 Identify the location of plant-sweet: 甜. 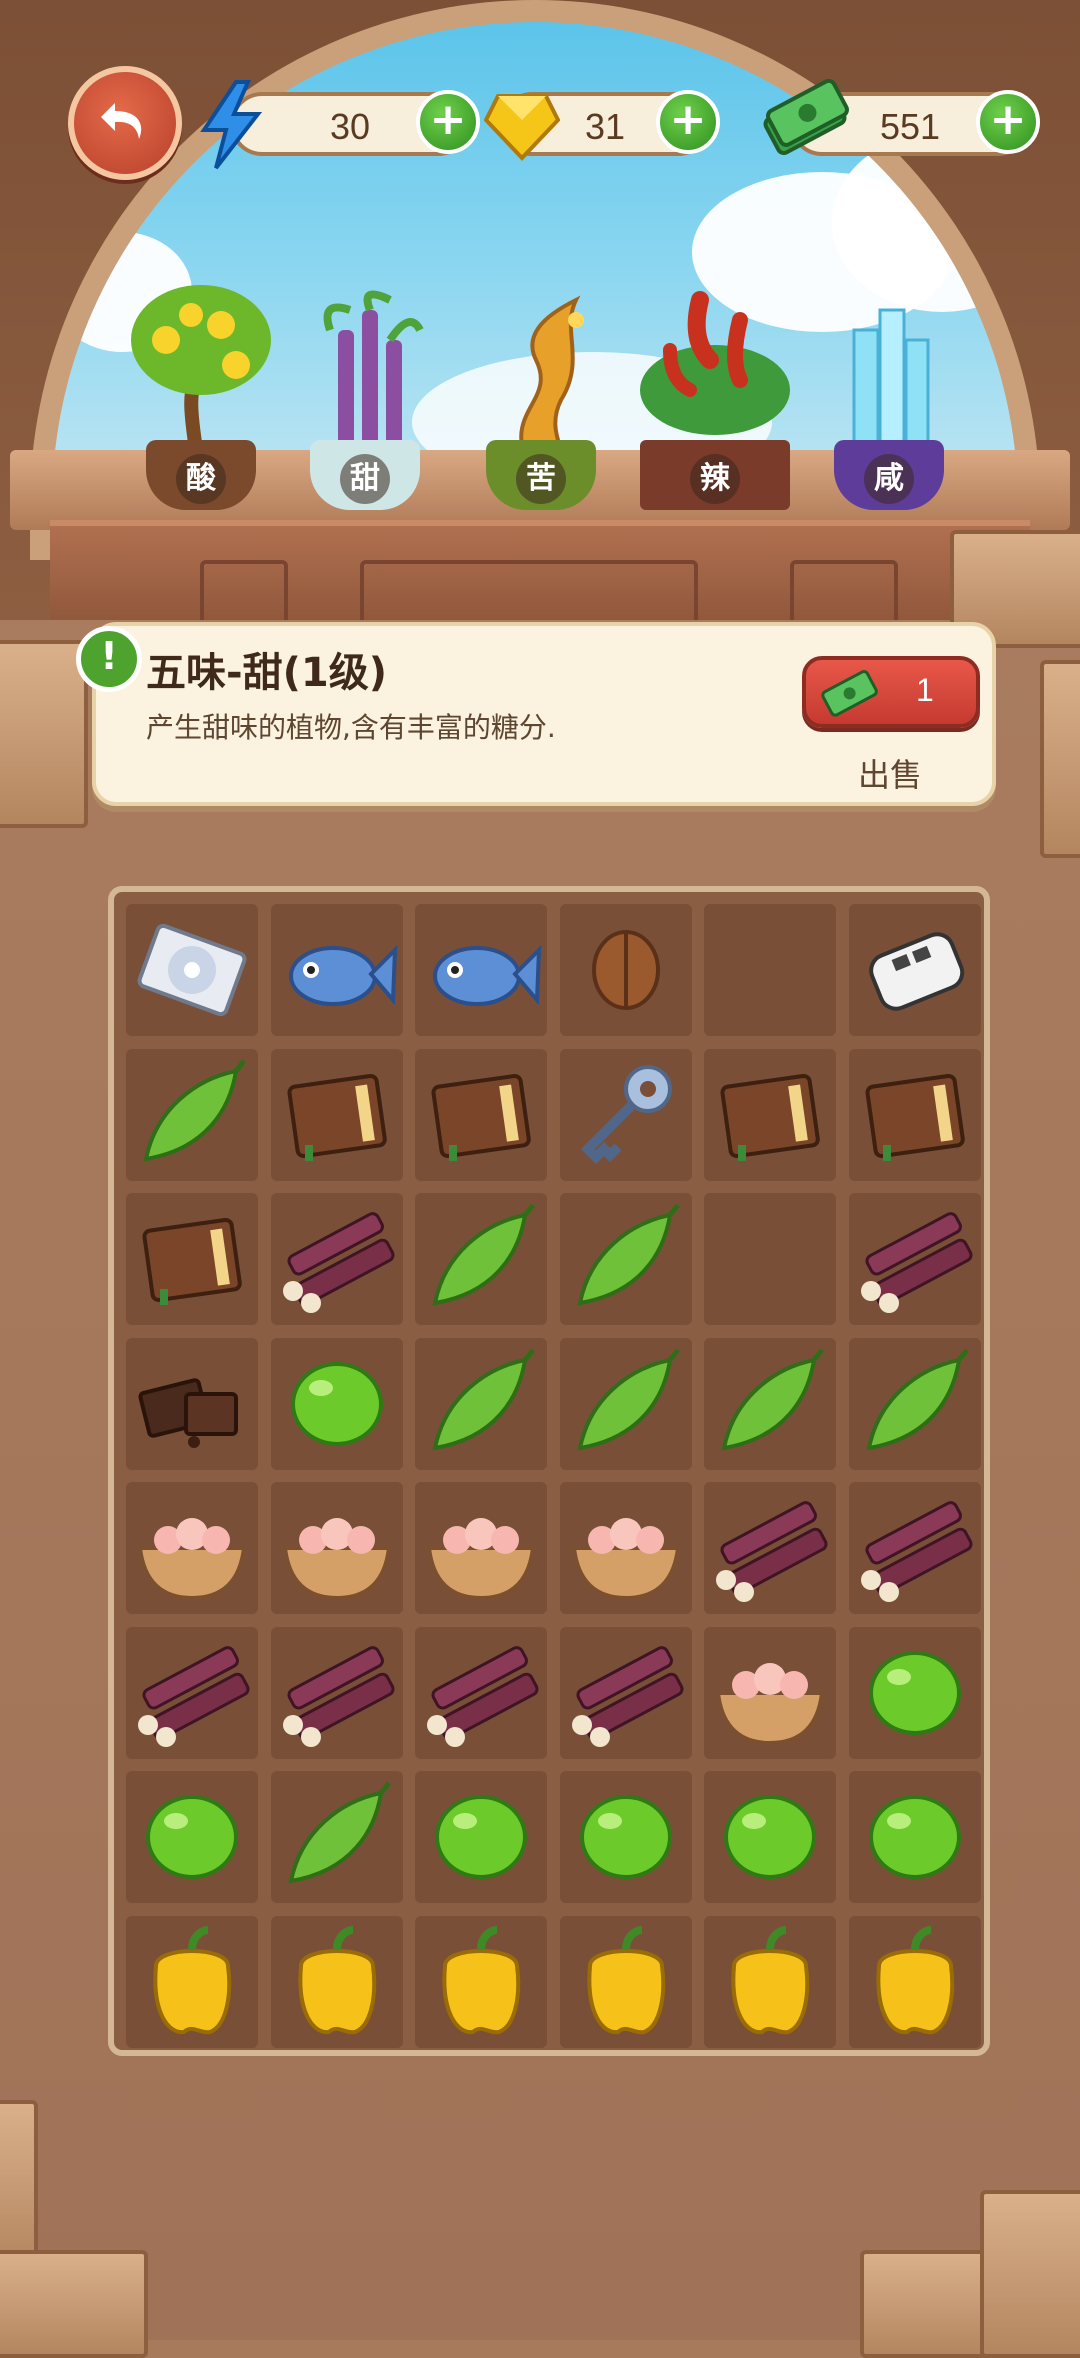
(365, 390).